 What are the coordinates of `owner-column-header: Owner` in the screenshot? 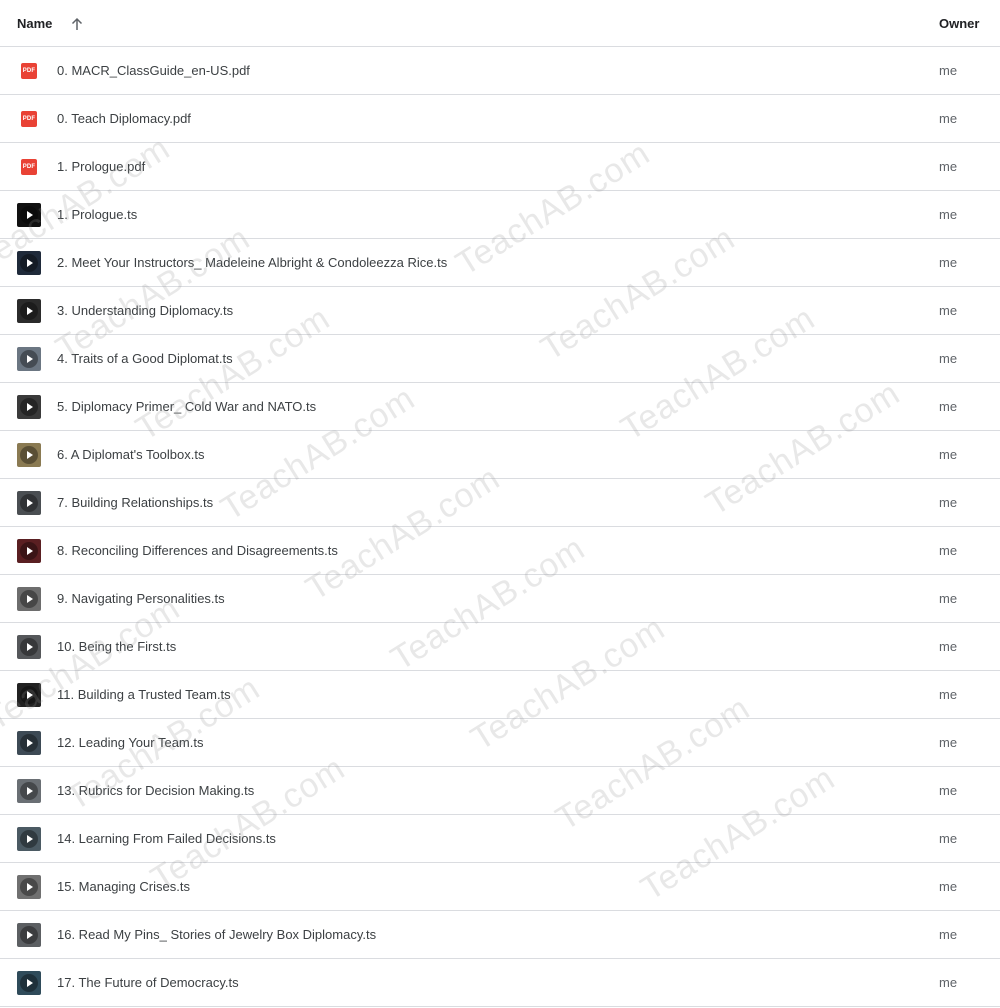 It's located at (959, 23).